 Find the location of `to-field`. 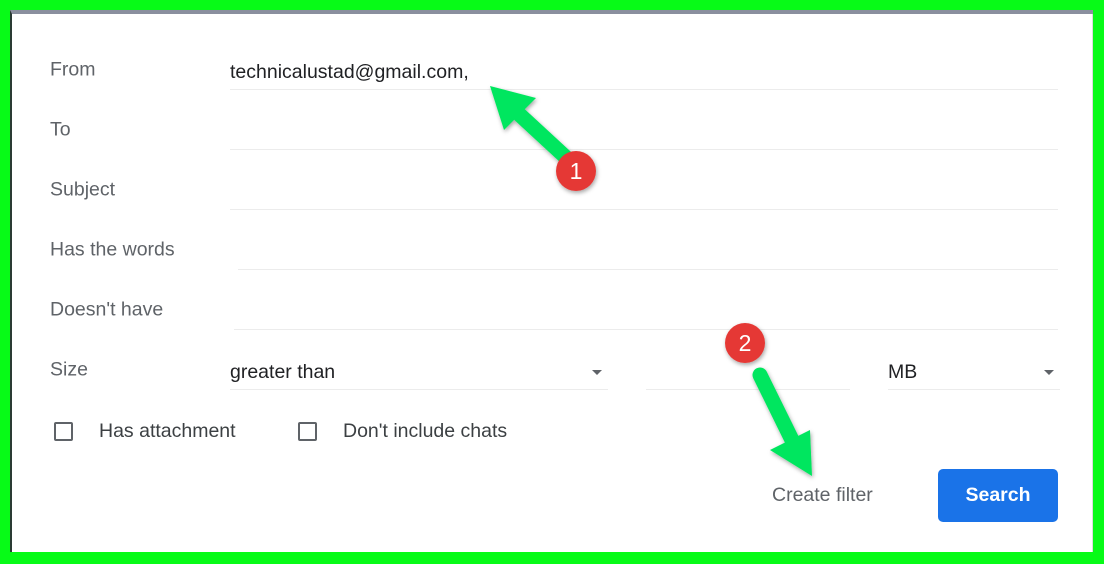

to-field is located at coordinates (644, 130).